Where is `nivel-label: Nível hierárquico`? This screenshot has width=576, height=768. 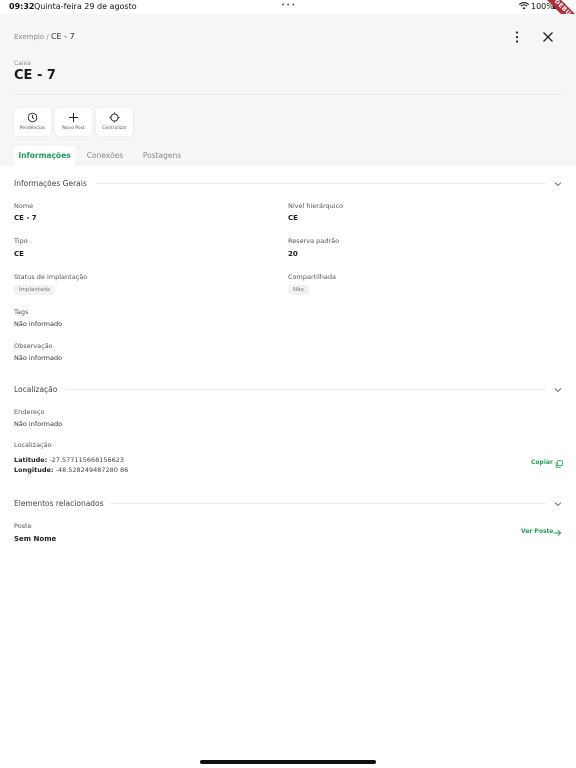
nivel-label: Nível hierárquico is located at coordinates (316, 206).